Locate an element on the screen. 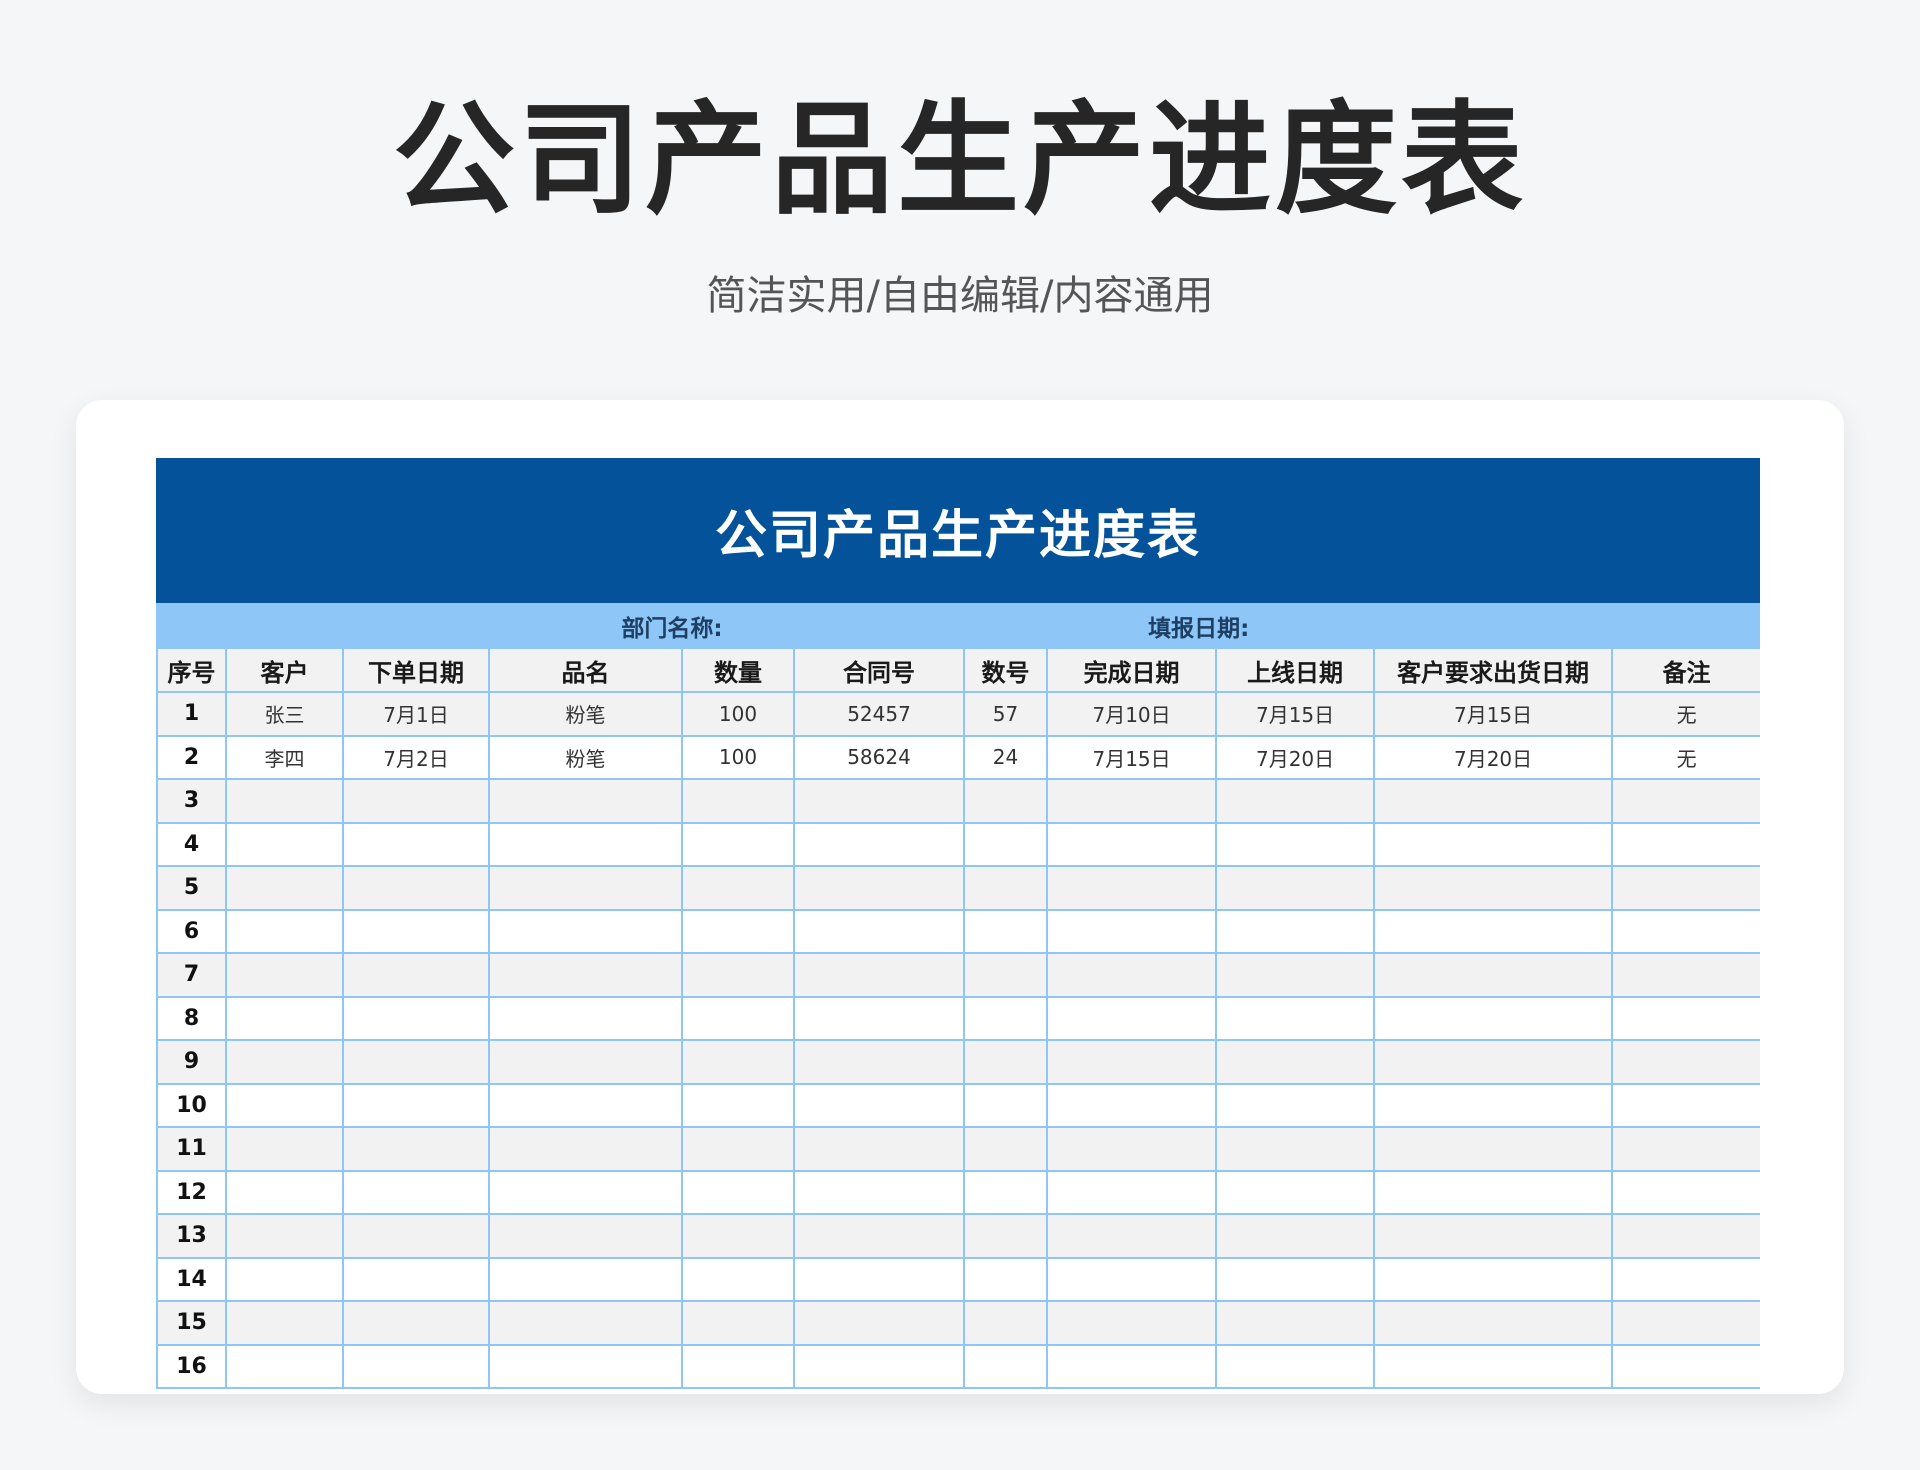 The image size is (1920, 1470). cell-lot-no: 24 is located at coordinates (1005, 757).